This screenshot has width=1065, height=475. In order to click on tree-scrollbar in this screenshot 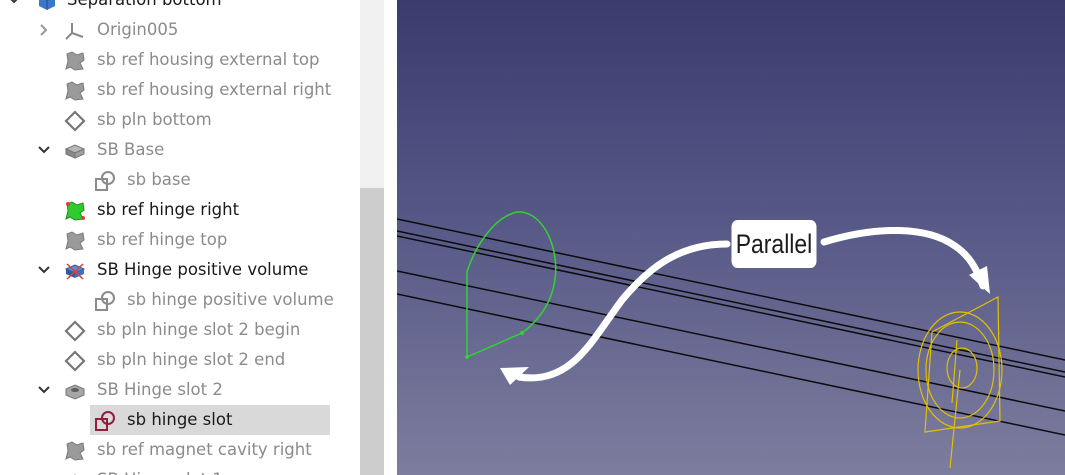, I will do `click(372, 237)`.